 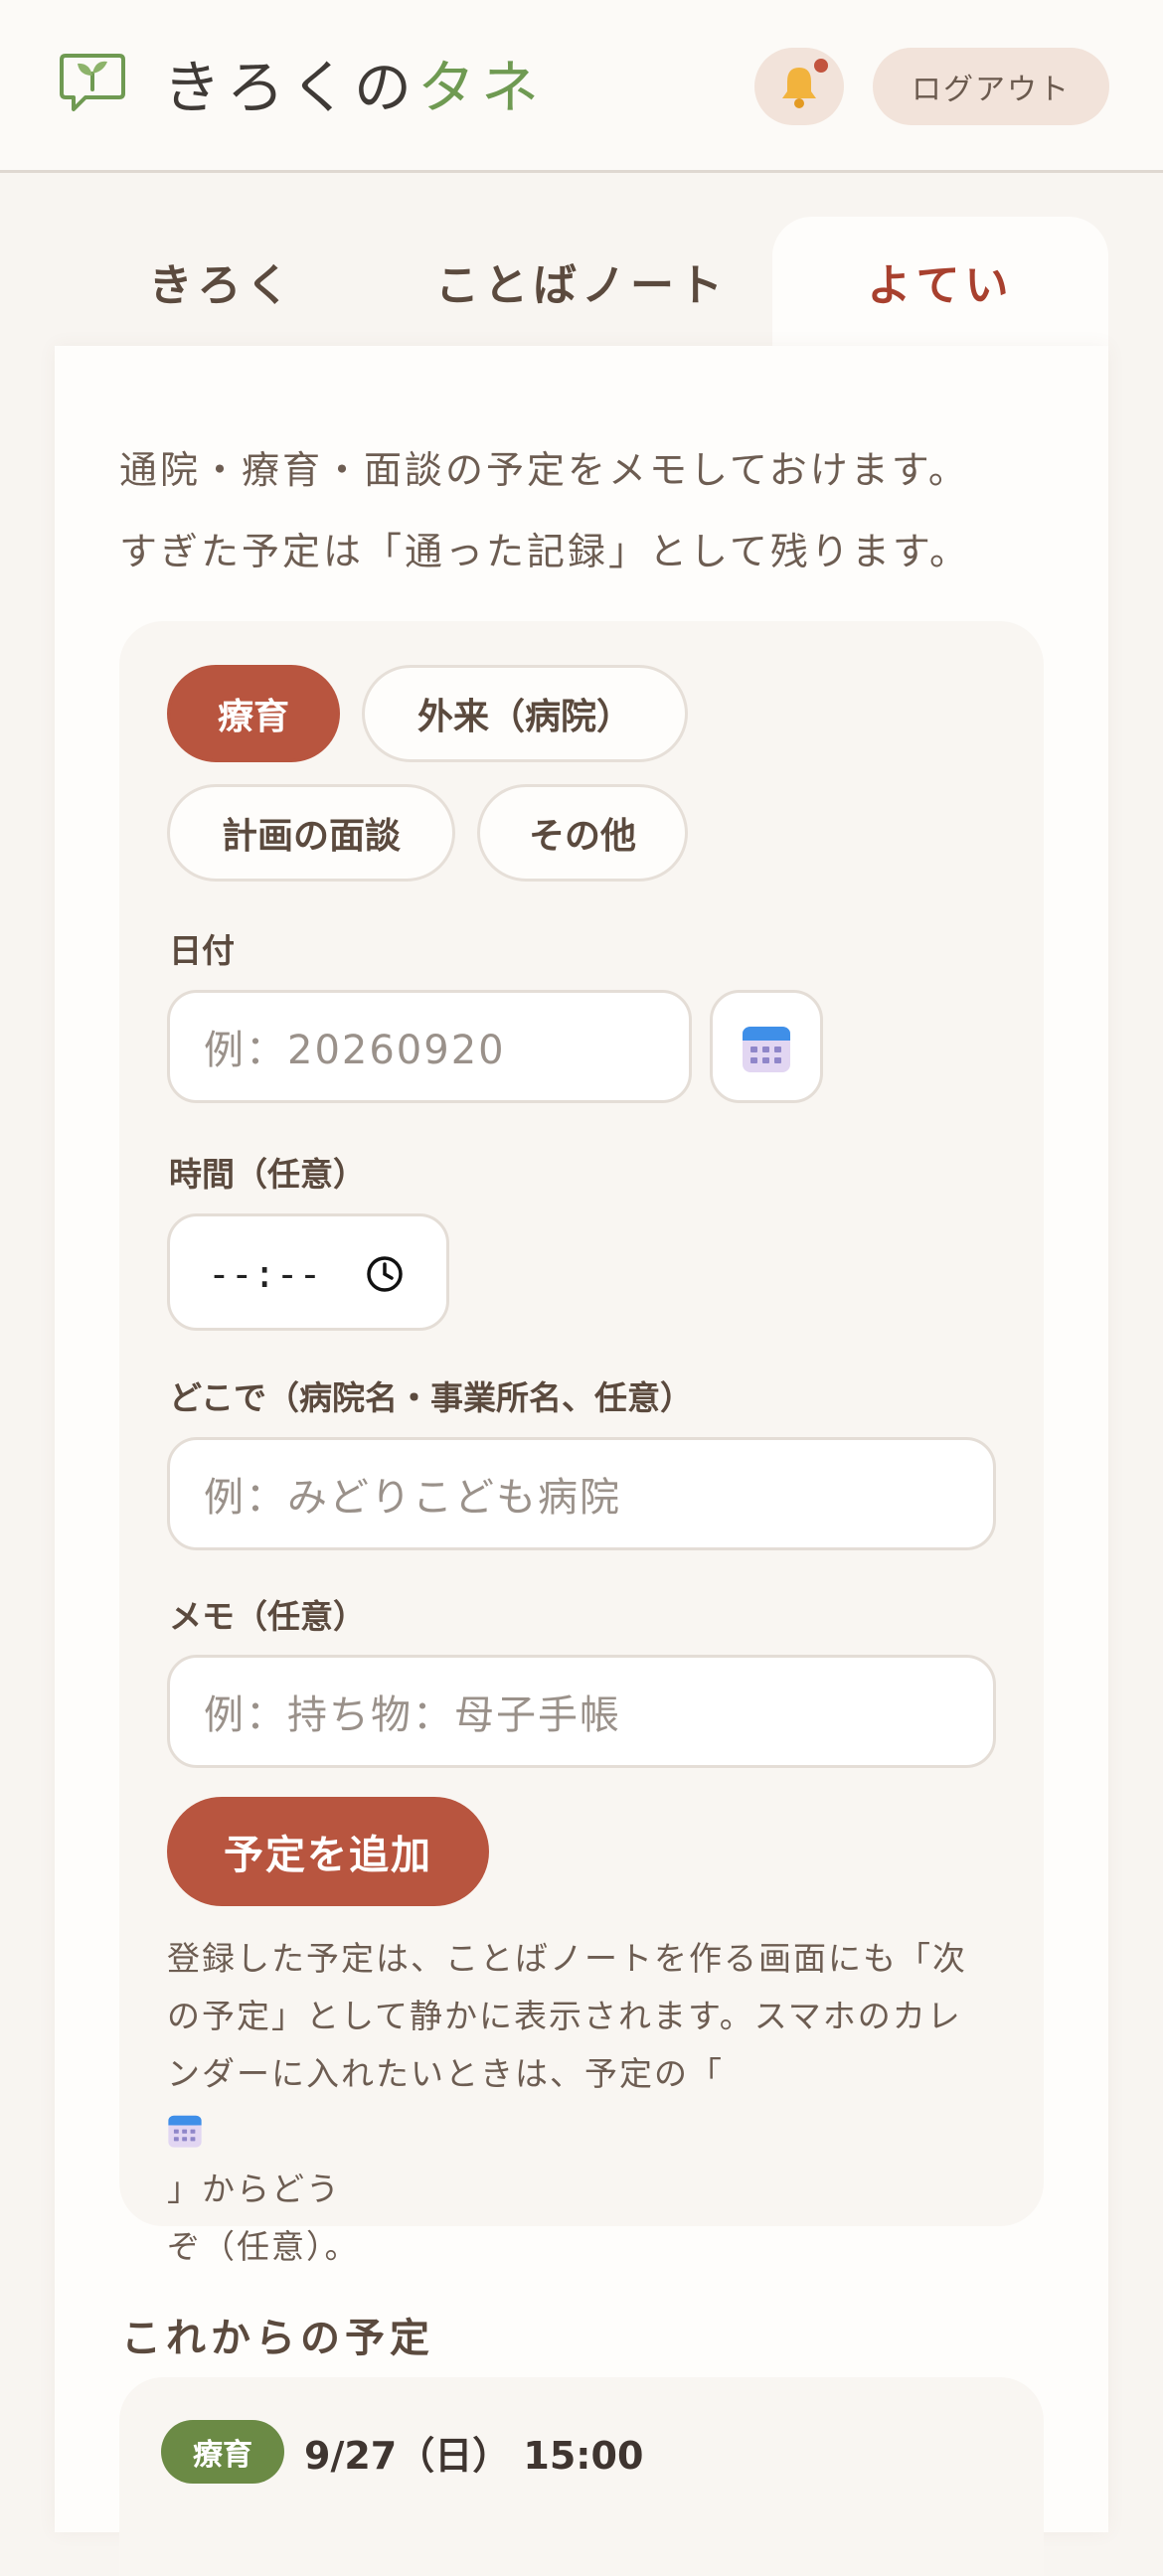 I want to click on tab-kotoba-note: ことばノート, so click(x=581, y=281).